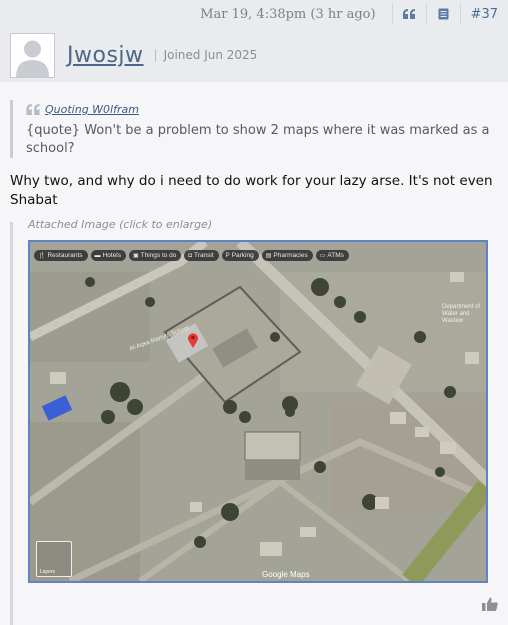 This screenshot has width=508, height=625. I want to click on map-pin-icon, so click(193, 340).